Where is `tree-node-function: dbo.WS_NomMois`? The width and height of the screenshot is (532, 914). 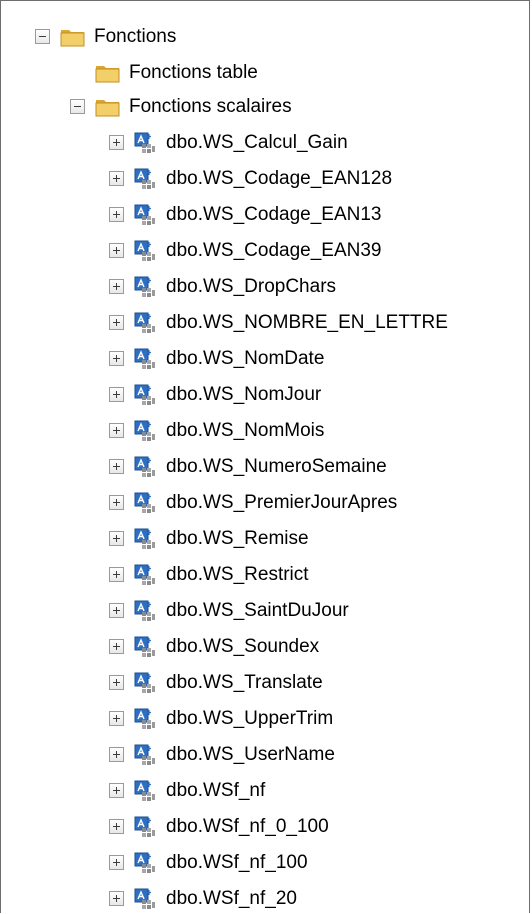 tree-node-function: dbo.WS_NomMois is located at coordinates (216, 430).